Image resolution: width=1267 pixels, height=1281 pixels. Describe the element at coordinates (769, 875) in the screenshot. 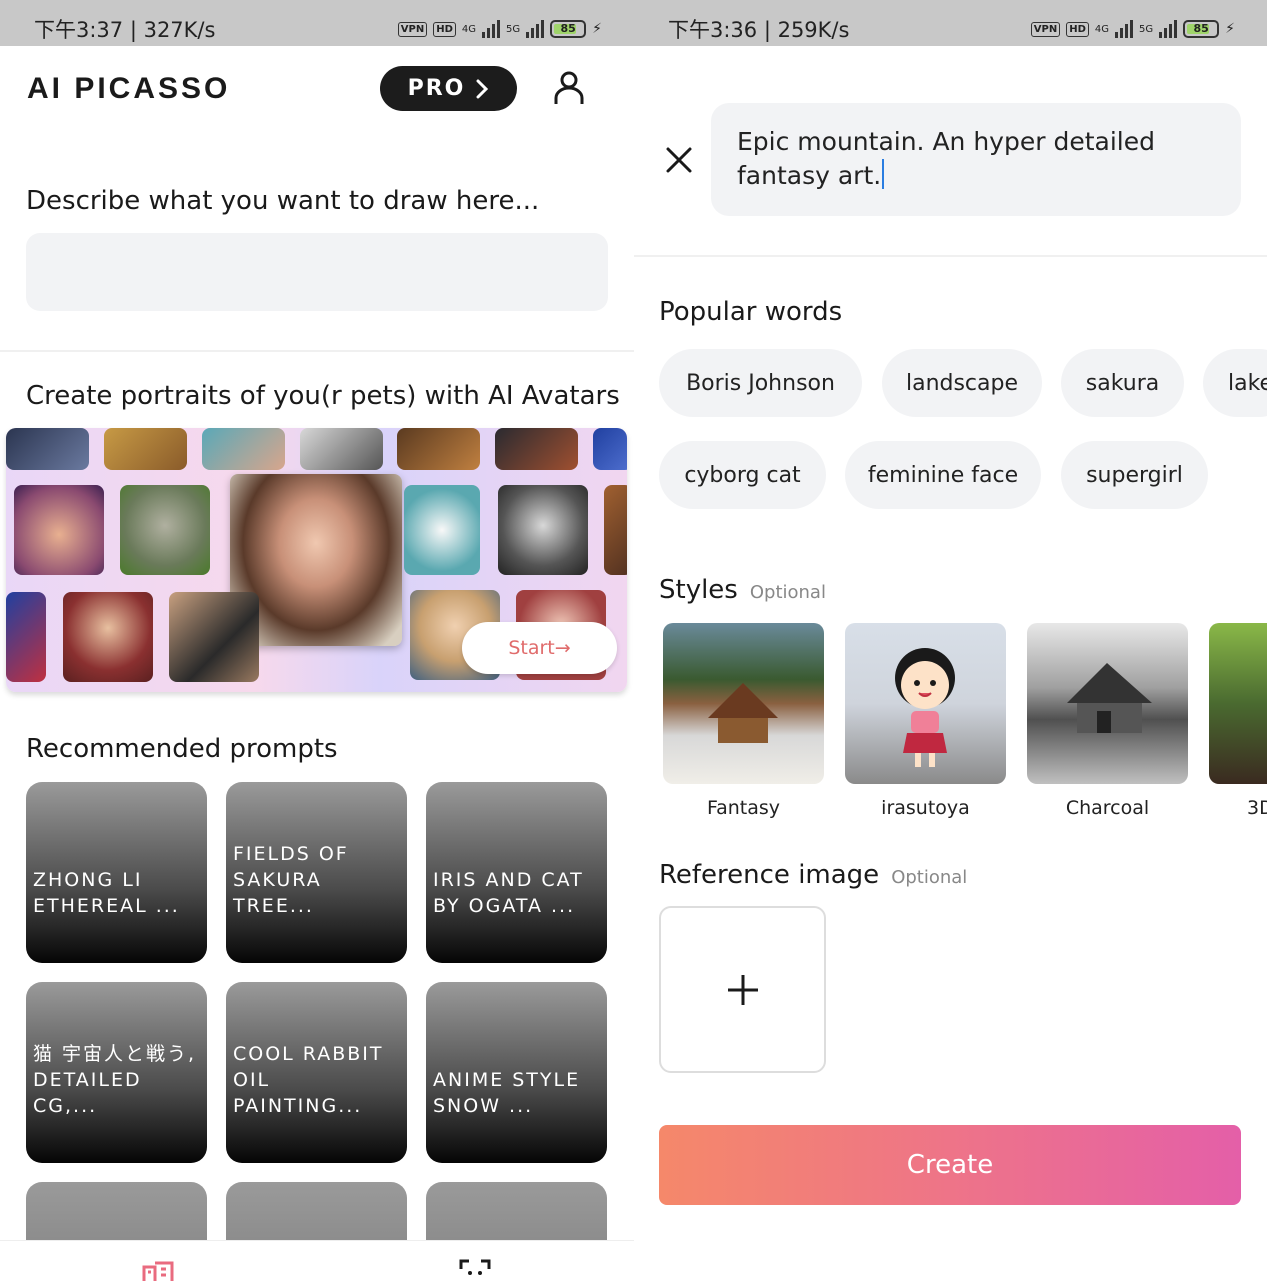

I see `reference-title: Reference image` at that location.